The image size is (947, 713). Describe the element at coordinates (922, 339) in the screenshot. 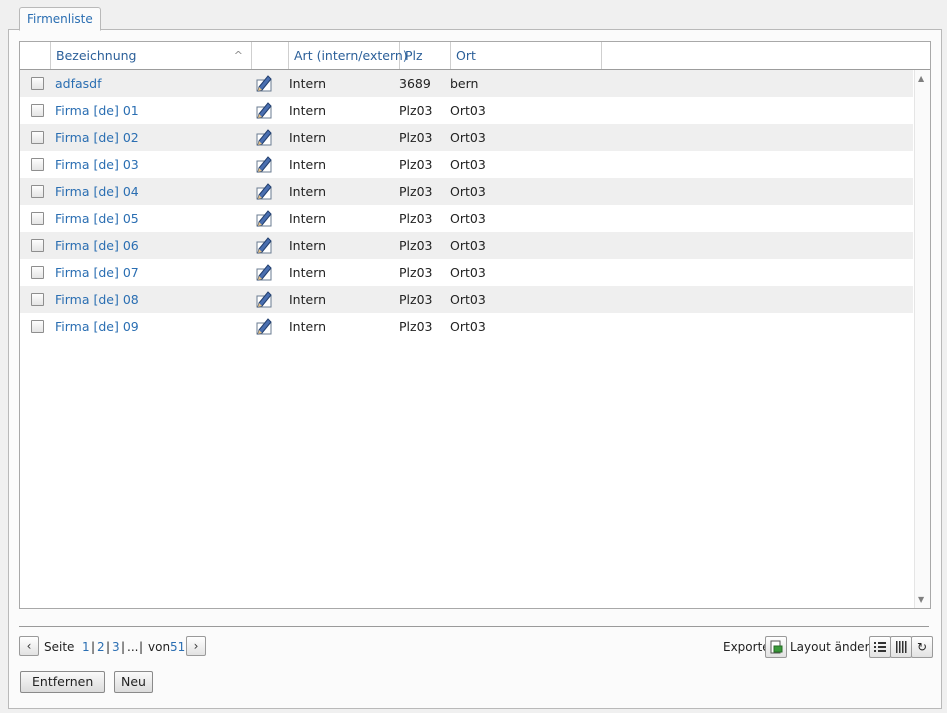

I see `vertical-scrollbar: ▲ ▼` at that location.